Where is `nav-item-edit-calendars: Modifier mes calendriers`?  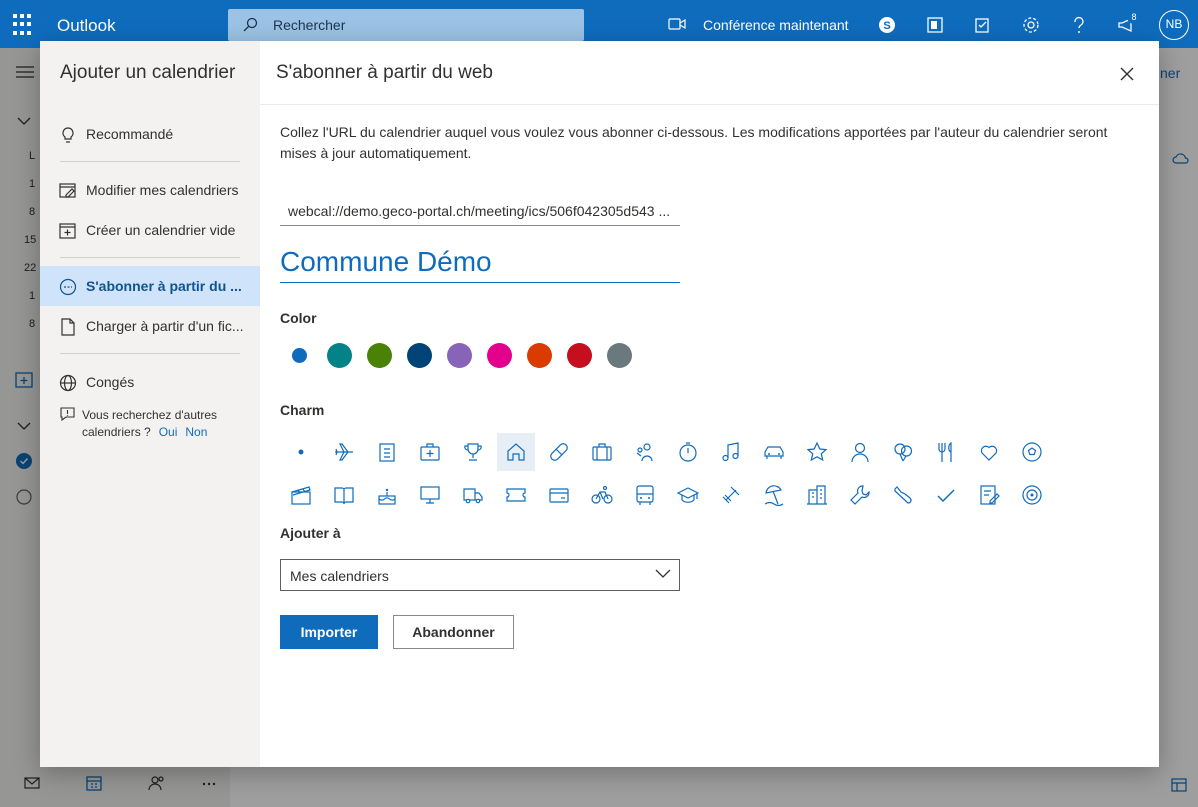 nav-item-edit-calendars: Modifier mes calendriers is located at coordinates (150, 190).